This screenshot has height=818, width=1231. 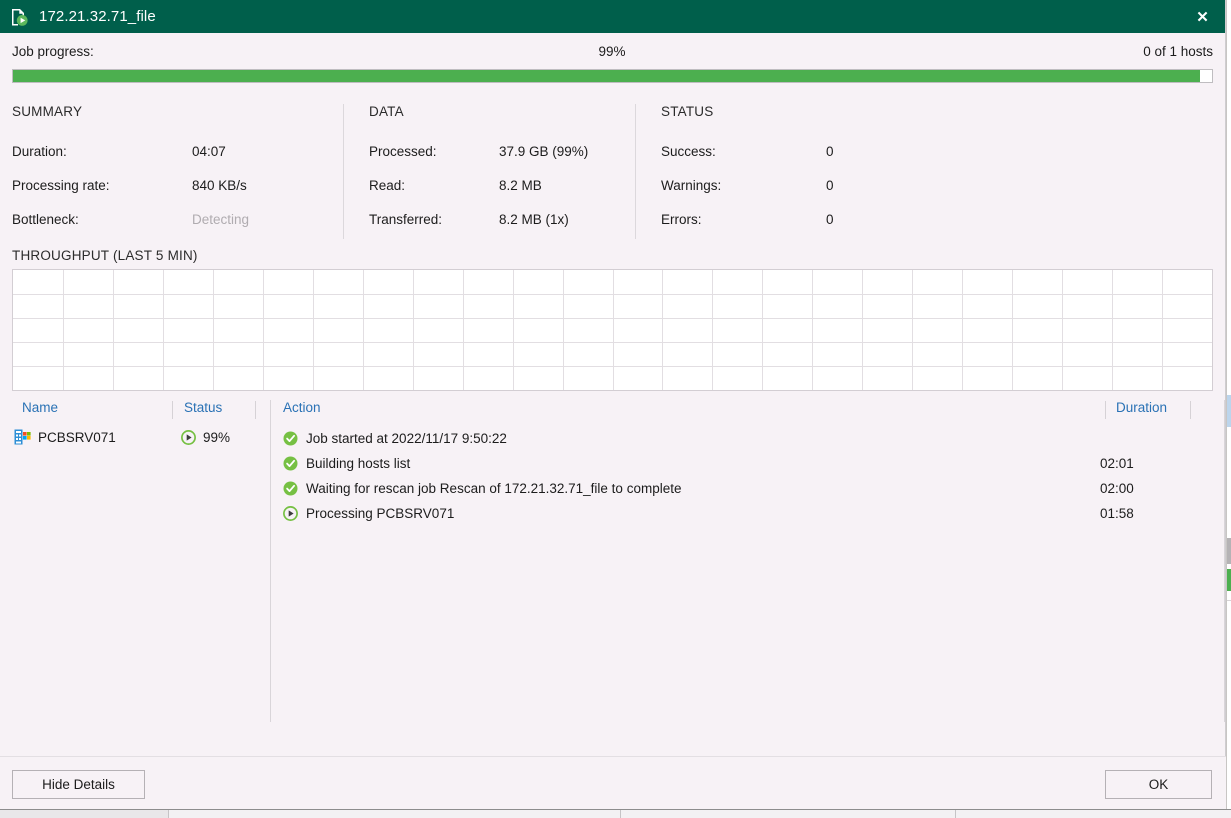 I want to click on summary-bottleneck-label: Bottleneck:, so click(x=45, y=219).